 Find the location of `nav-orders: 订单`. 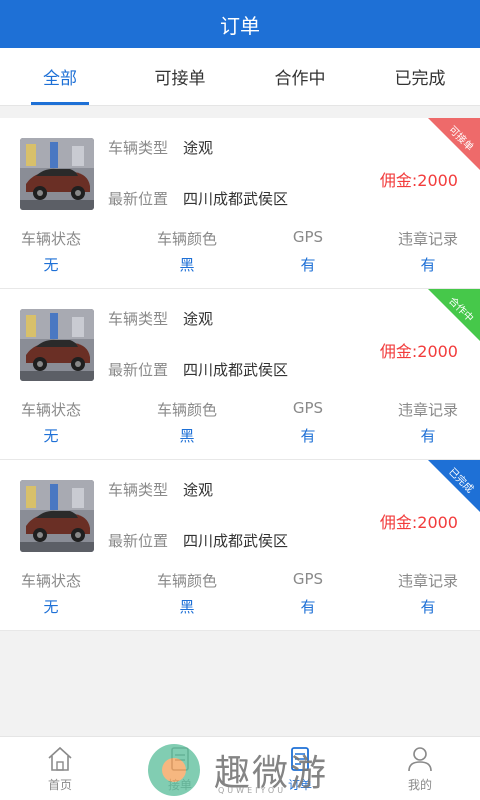

nav-orders: 订单 is located at coordinates (300, 768).